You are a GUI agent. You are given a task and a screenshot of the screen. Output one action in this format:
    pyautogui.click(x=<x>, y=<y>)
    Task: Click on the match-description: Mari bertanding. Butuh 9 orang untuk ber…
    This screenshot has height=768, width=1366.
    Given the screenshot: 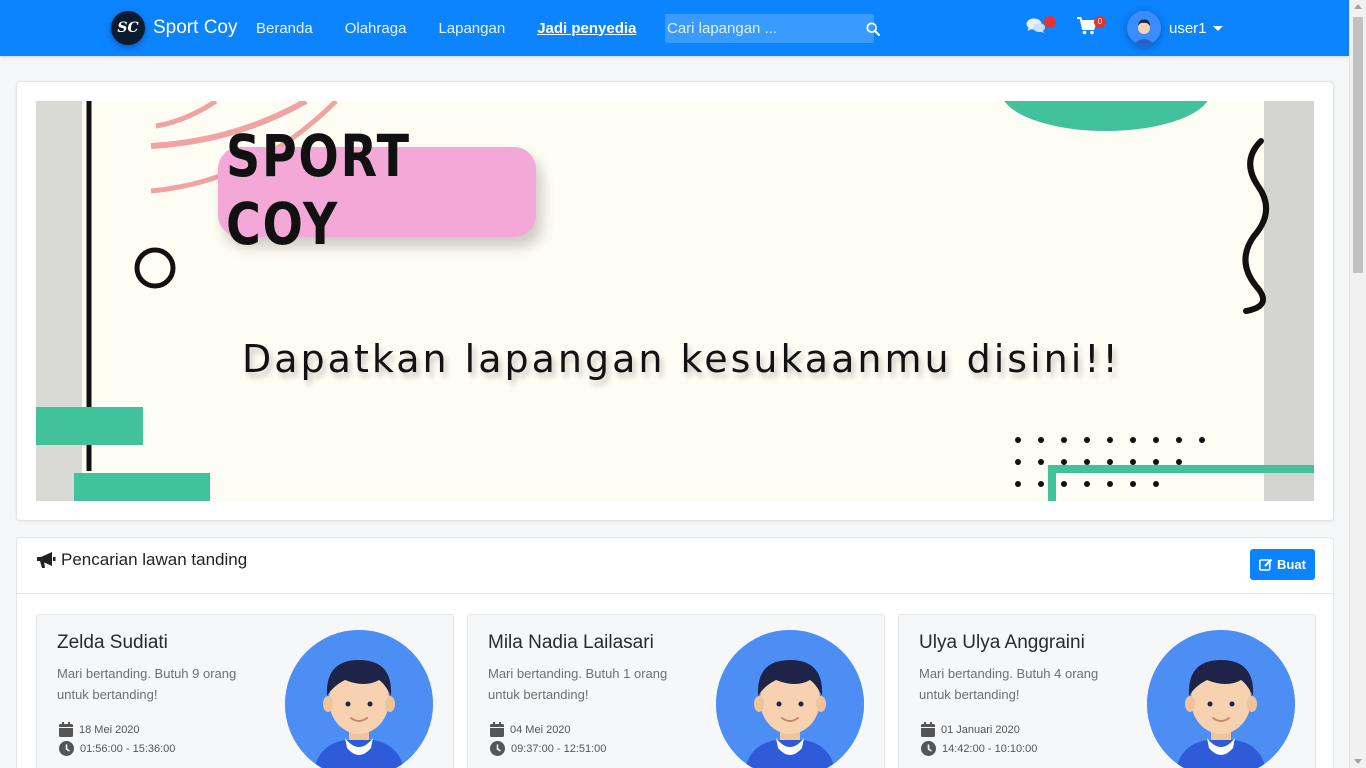 What is the action you would take?
    pyautogui.click(x=147, y=684)
    